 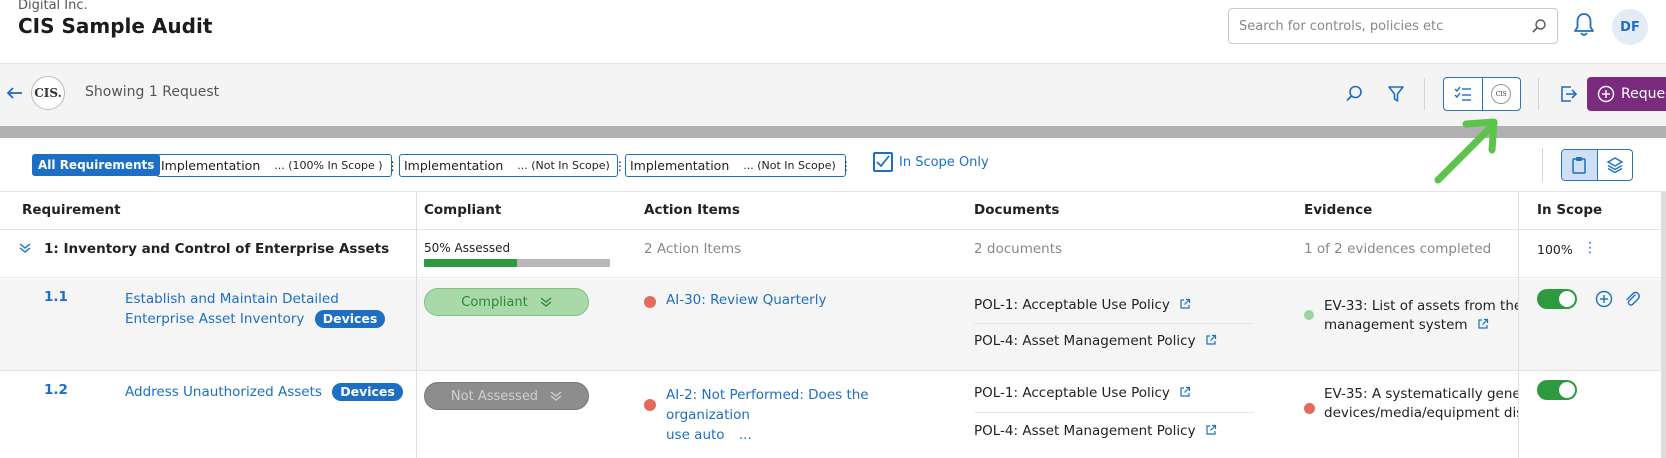 I want to click on column-header-documents: Documents, so click(x=1016, y=210).